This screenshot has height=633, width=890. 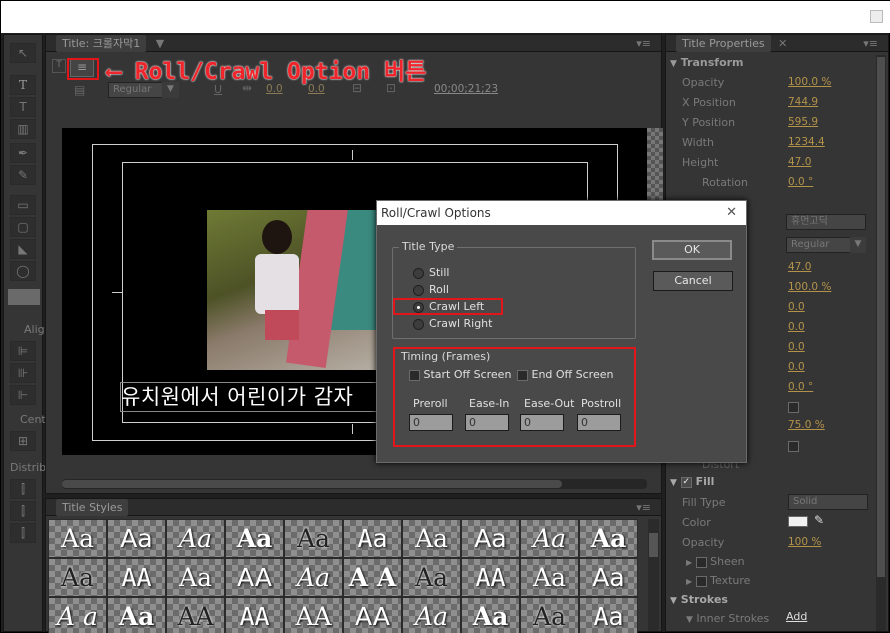 What do you see at coordinates (692, 250) in the screenshot?
I see `ok-button: OK` at bounding box center [692, 250].